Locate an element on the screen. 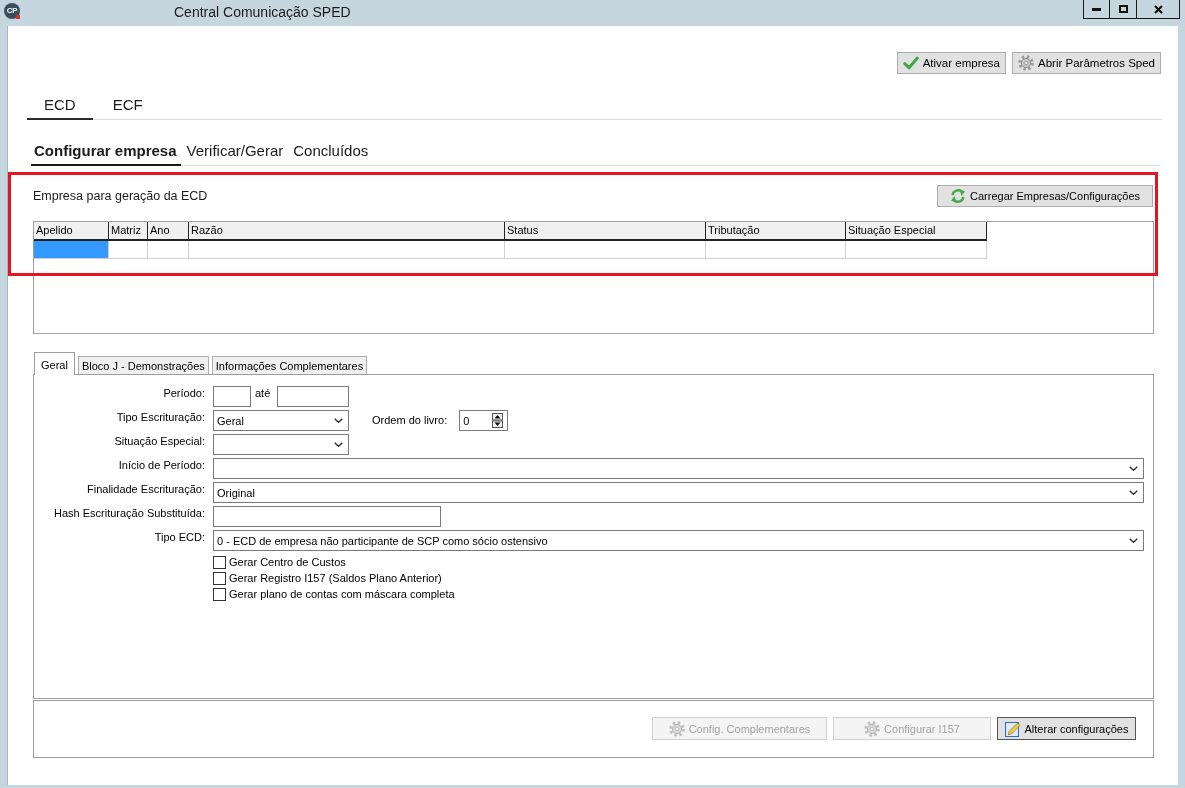 This screenshot has height=788, width=1185. column-header: Situação Especial is located at coordinates (916, 231).